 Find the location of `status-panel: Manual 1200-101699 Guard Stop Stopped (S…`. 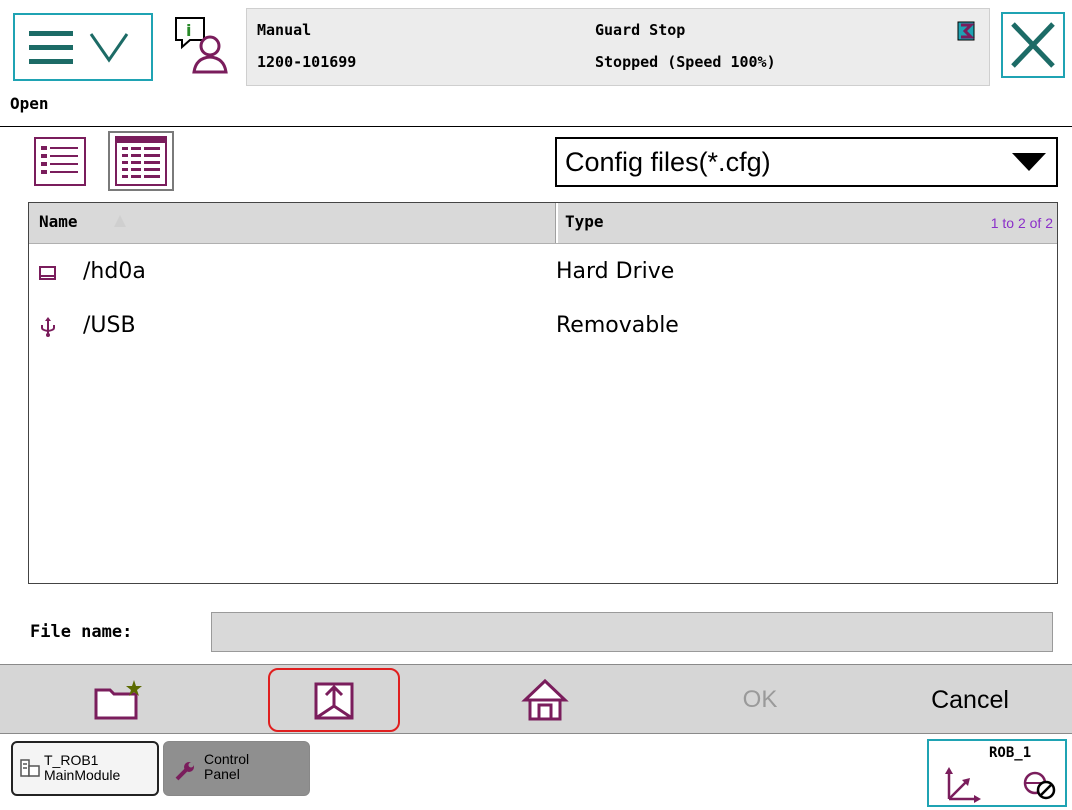

status-panel: Manual 1200-101699 Guard Stop Stopped (S… is located at coordinates (618, 47).